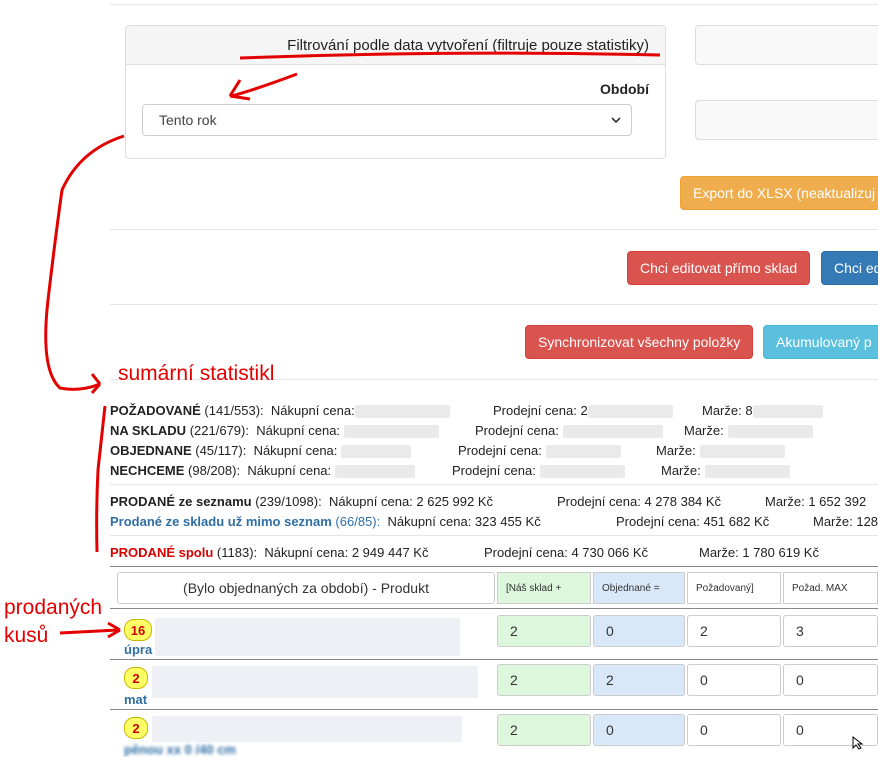  What do you see at coordinates (830, 631) in the screenshot?
I see `required-max-input: 3` at bounding box center [830, 631].